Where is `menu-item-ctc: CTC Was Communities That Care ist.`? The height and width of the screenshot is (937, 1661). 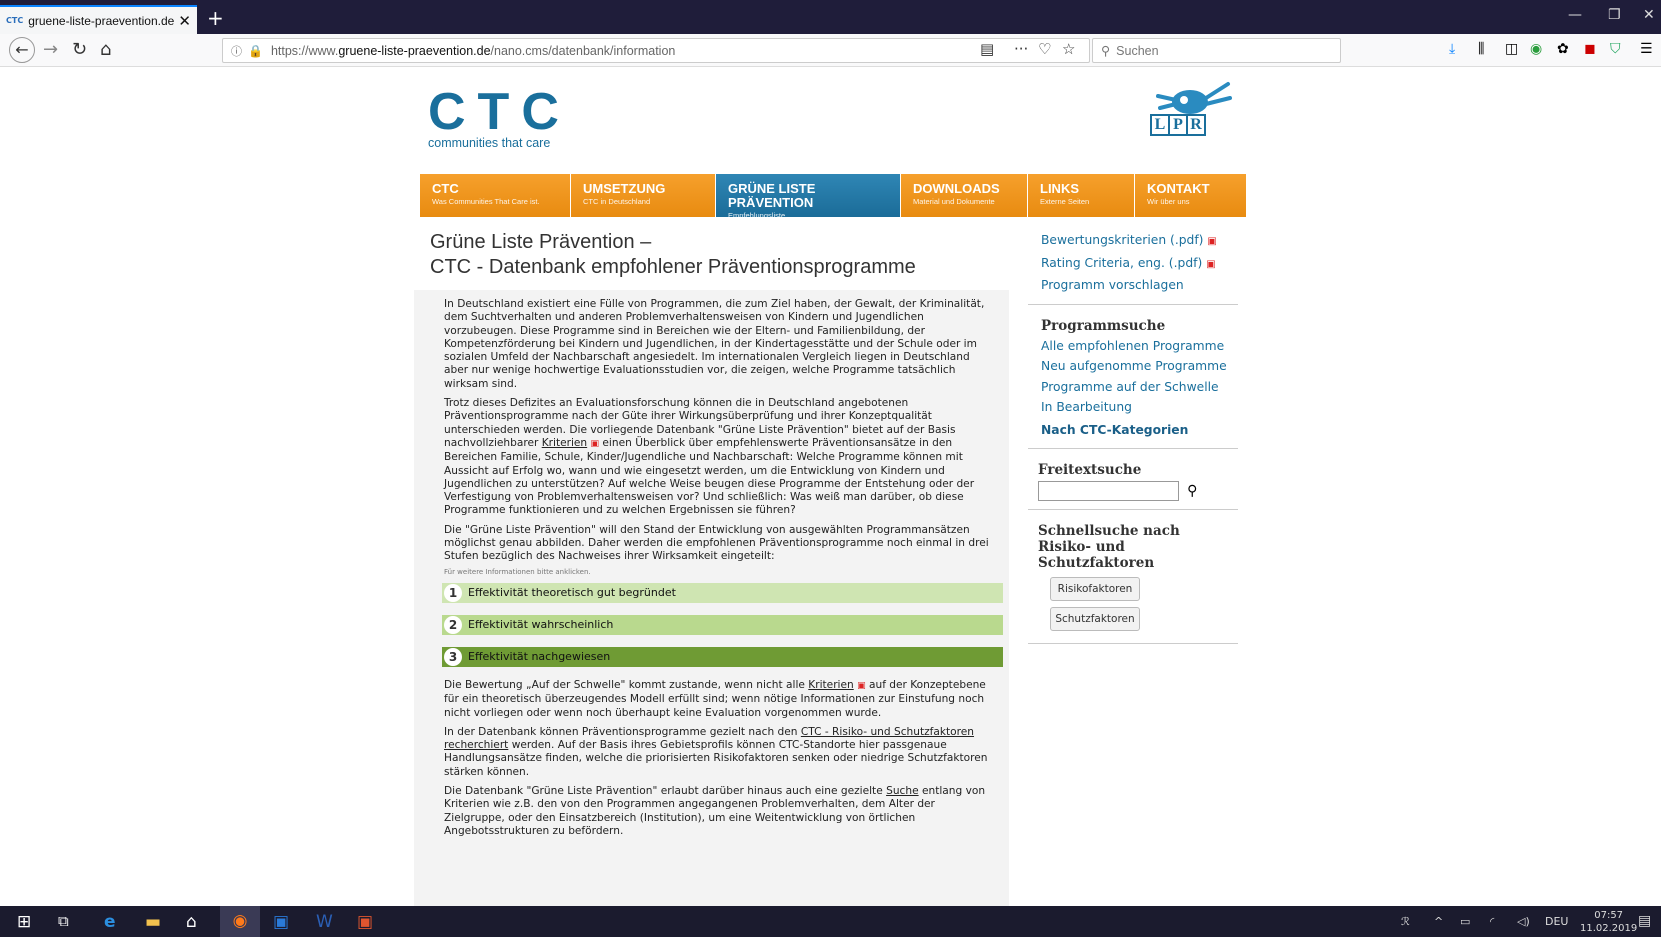 menu-item-ctc: CTC Was Communities That Care ist. is located at coordinates (495, 195).